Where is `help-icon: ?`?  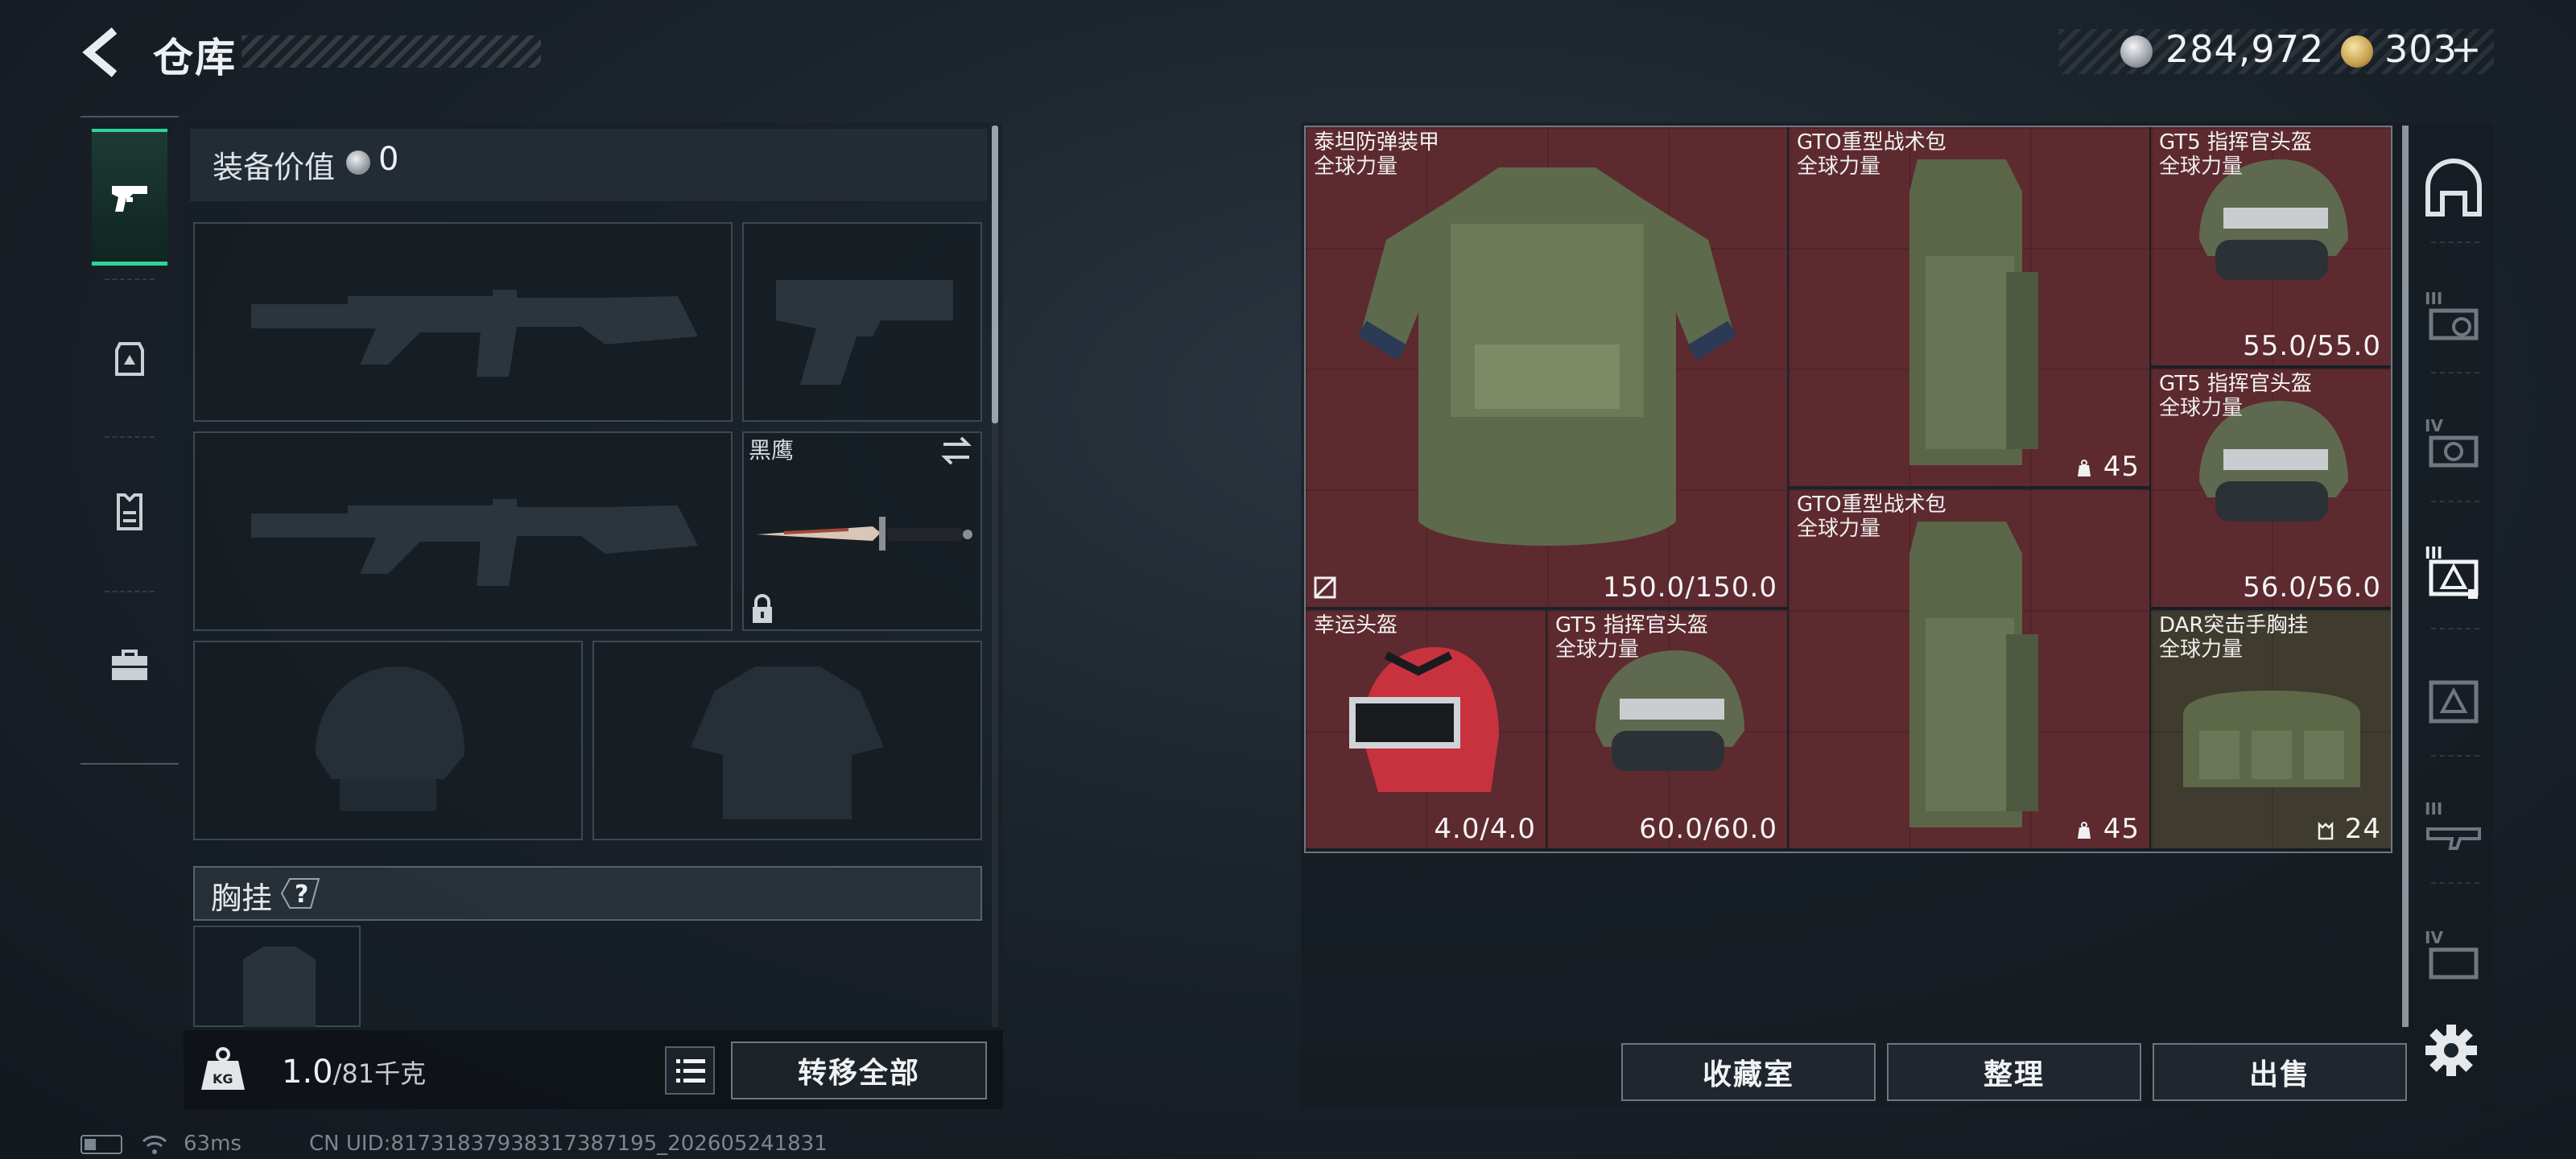 help-icon: ? is located at coordinates (300, 893).